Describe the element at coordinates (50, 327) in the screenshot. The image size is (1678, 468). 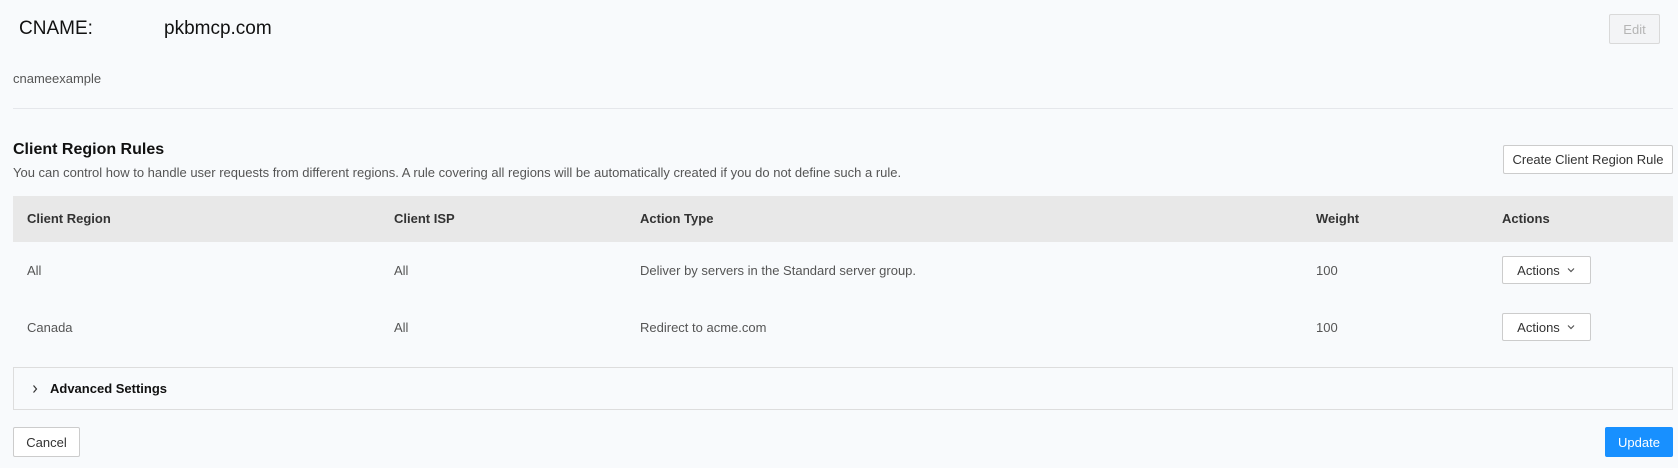
I see `cell-client-region: Canada` at that location.